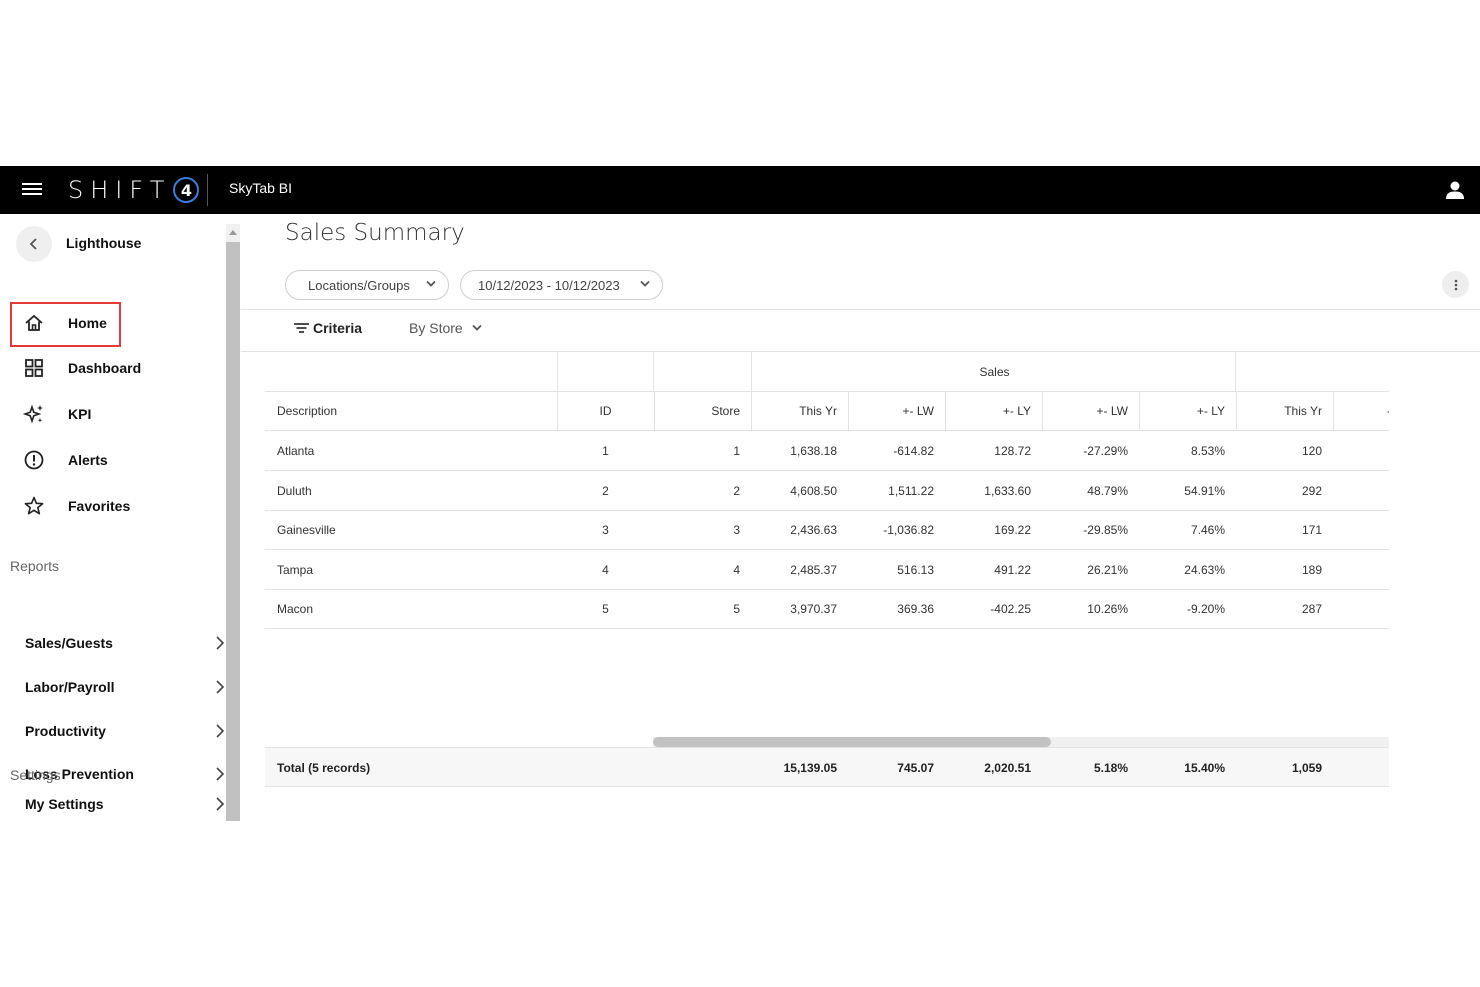 This screenshot has height=987, width=1480. Describe the element at coordinates (1010, 608) in the screenshot. I see `cell-ly: -402.25` at that location.